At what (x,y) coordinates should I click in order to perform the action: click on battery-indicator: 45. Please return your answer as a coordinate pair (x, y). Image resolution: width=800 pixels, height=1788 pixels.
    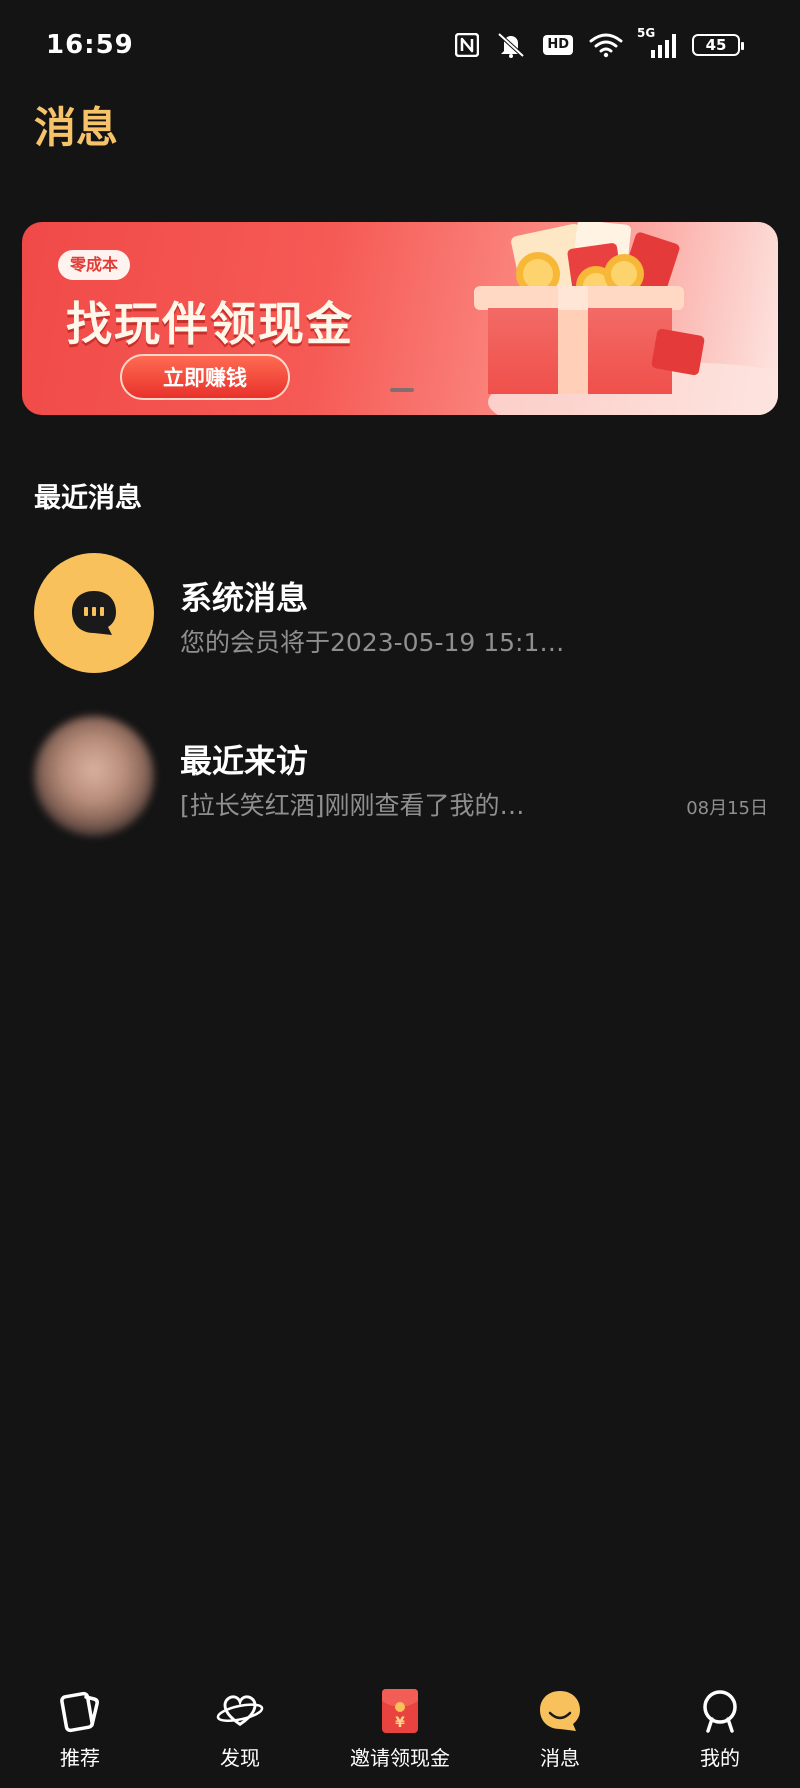
    Looking at the image, I should click on (718, 45).